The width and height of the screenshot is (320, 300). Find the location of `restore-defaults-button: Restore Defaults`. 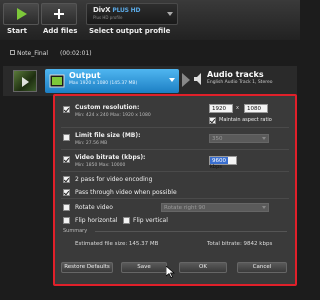

restore-defaults-button: Restore Defaults is located at coordinates (87, 267).